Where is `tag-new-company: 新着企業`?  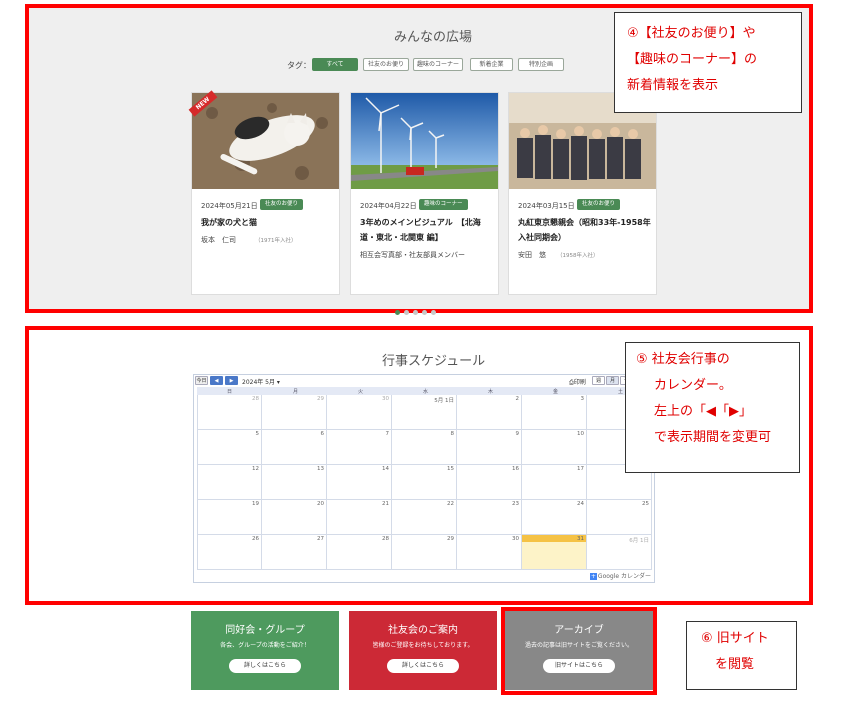
tag-new-company: 新着企業 is located at coordinates (491, 64).